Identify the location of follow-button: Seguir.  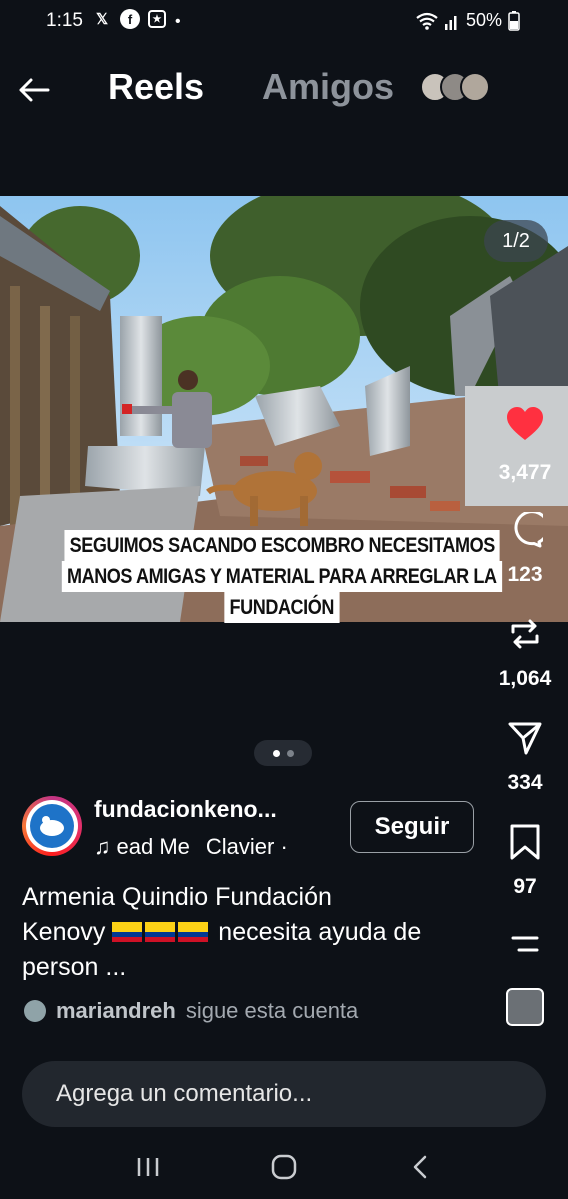
(412, 827).